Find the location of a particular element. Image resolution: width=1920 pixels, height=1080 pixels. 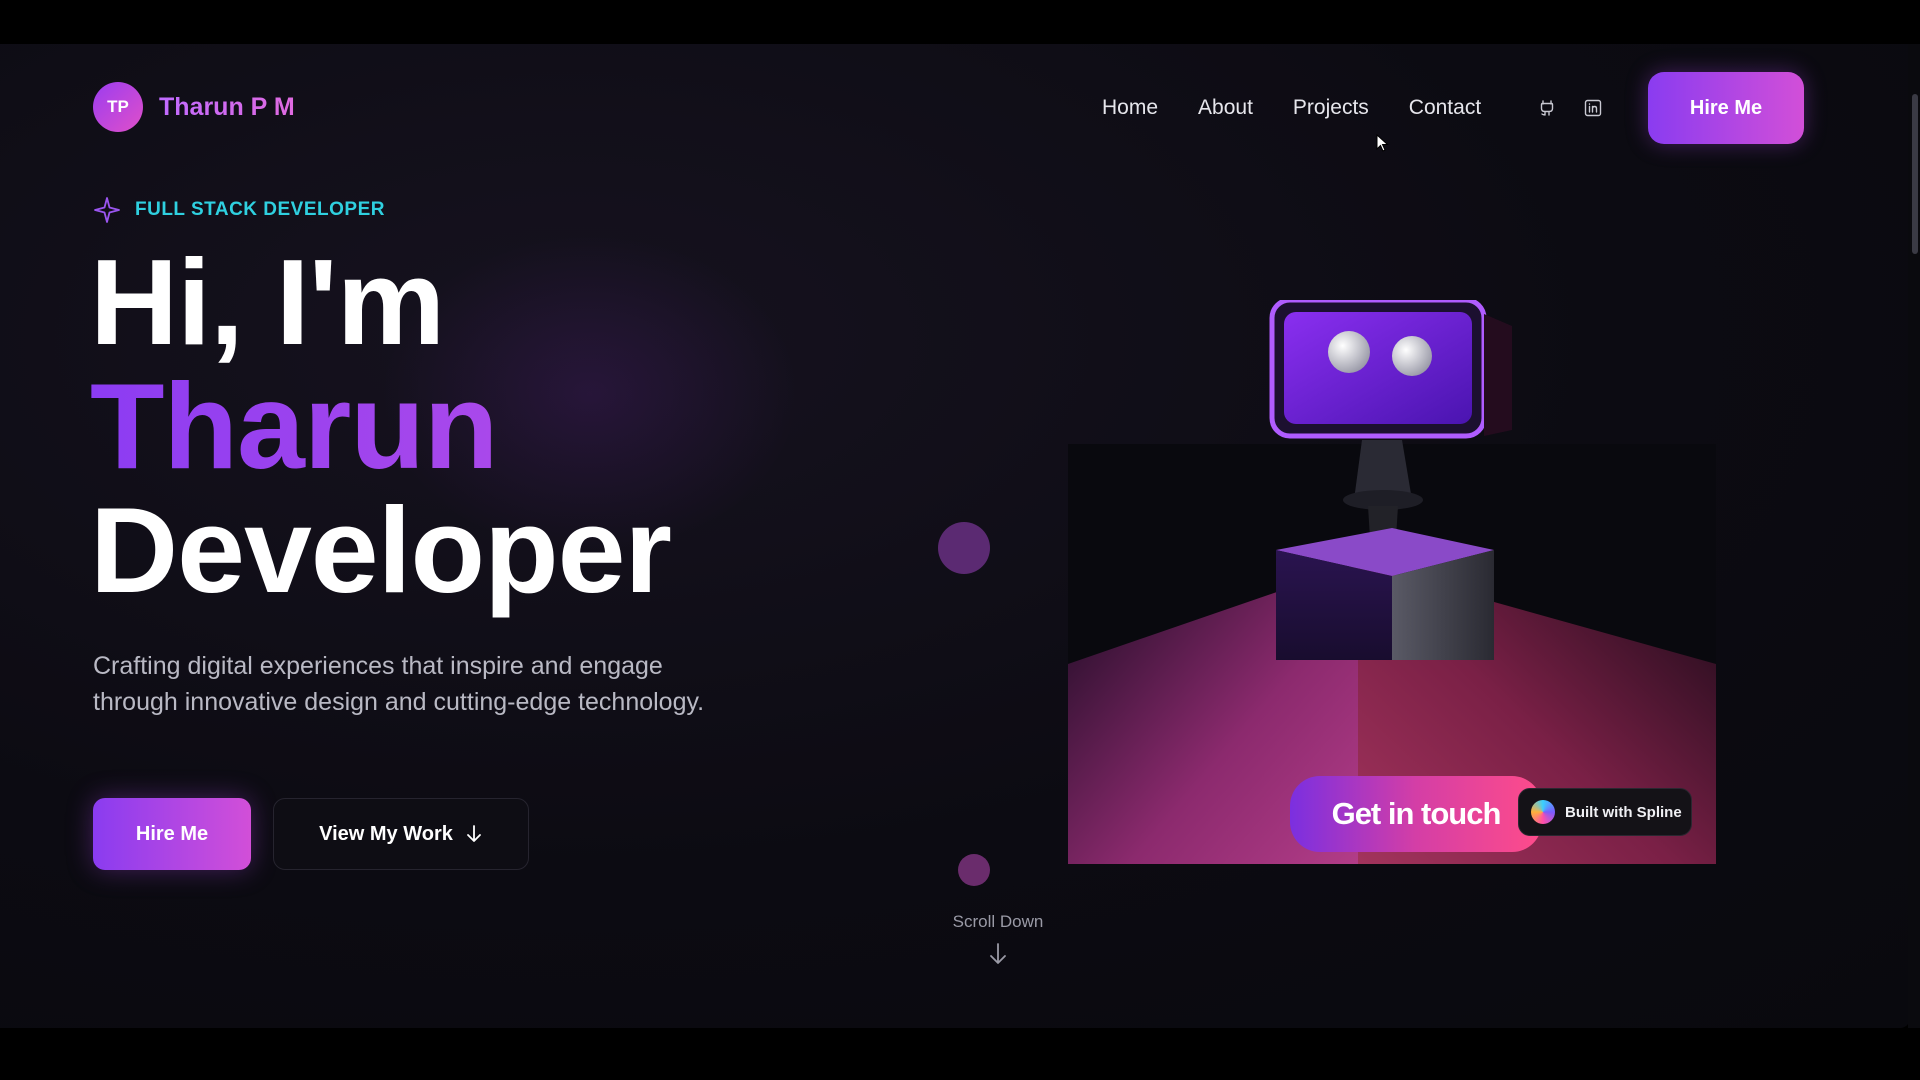

headline-name: Tharun is located at coordinates (380, 426).